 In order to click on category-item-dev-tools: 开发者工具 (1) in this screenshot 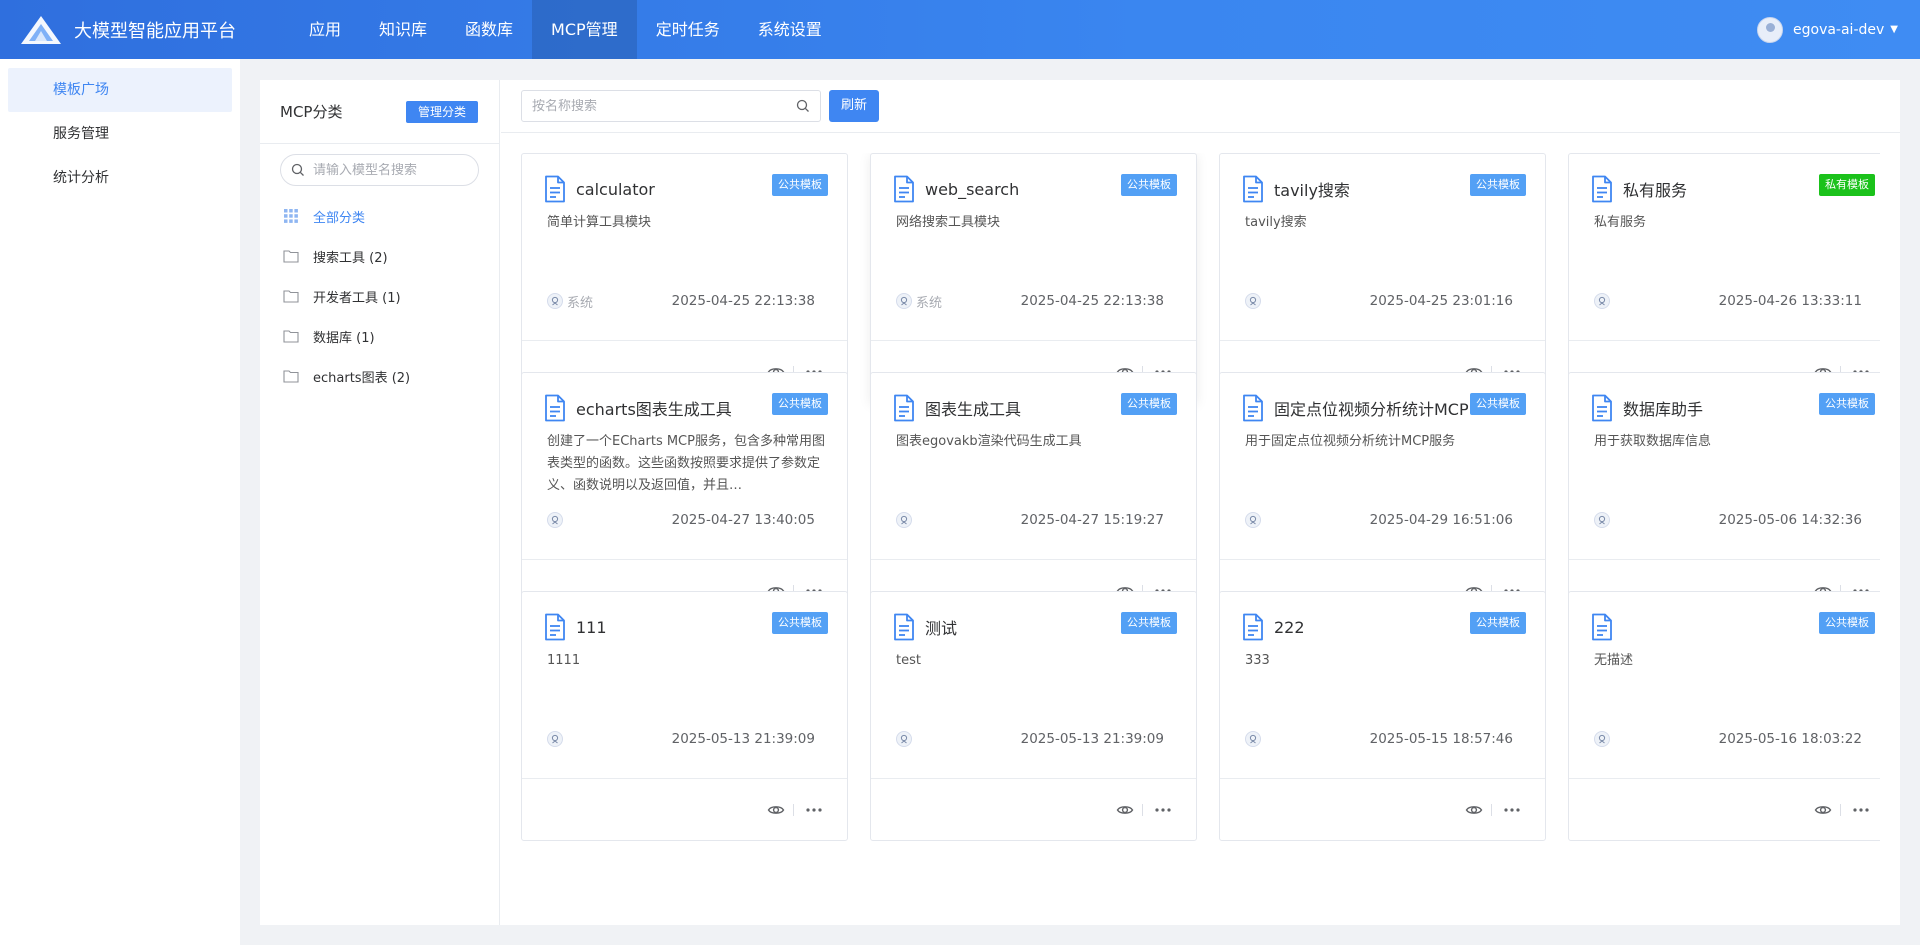, I will do `click(379, 296)`.